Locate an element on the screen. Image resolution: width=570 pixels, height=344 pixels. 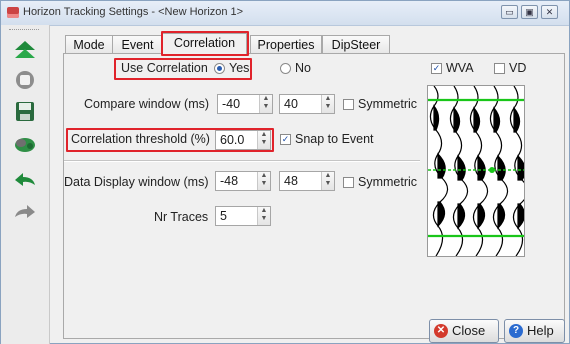
data-display-to-value: 48 is located at coordinates (291, 181).